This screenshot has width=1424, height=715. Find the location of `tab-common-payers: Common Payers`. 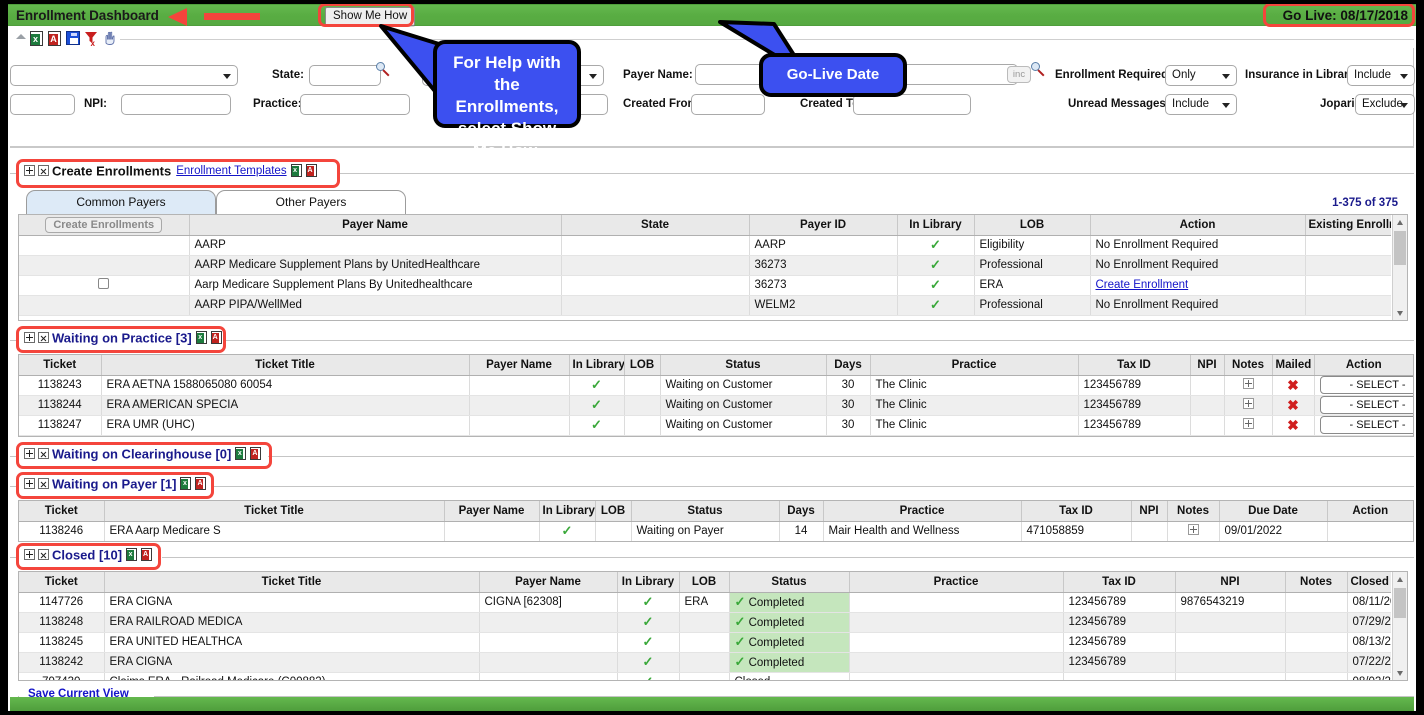

tab-common-payers: Common Payers is located at coordinates (121, 202).